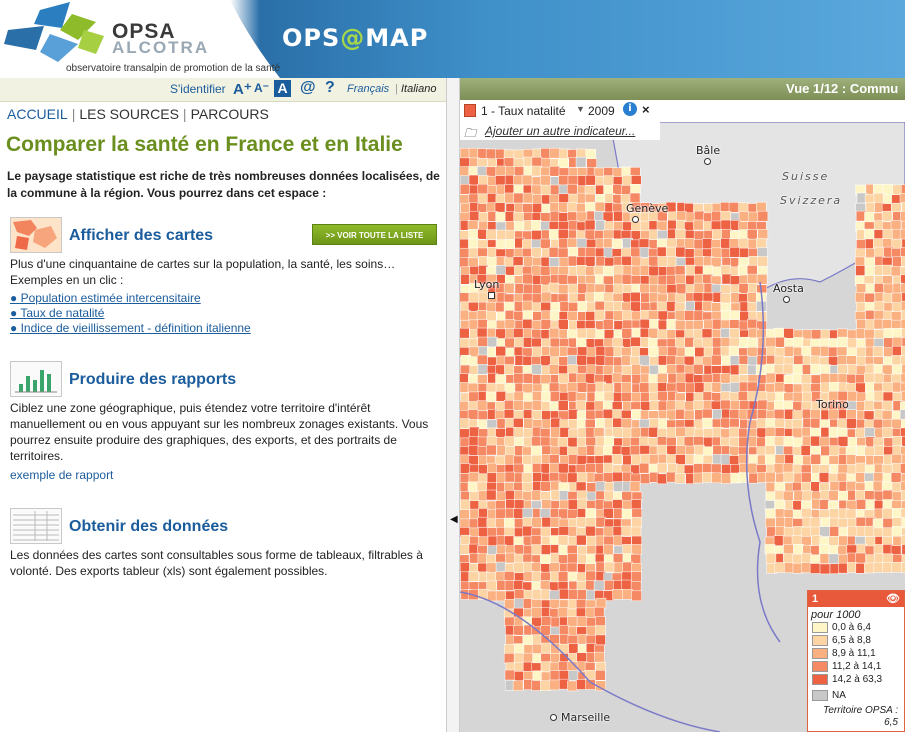  What do you see at coordinates (36, 235) in the screenshot?
I see `map-thumbnail-icon` at bounding box center [36, 235].